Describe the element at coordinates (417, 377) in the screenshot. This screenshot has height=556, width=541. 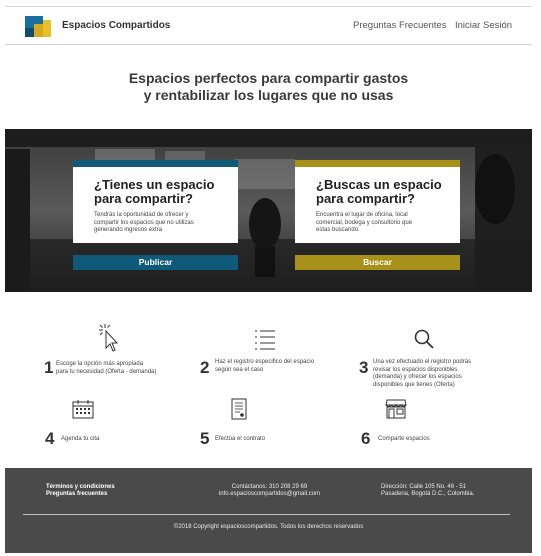
I see `step-3-line3: (demanda) y ofrecer los espacios` at that location.